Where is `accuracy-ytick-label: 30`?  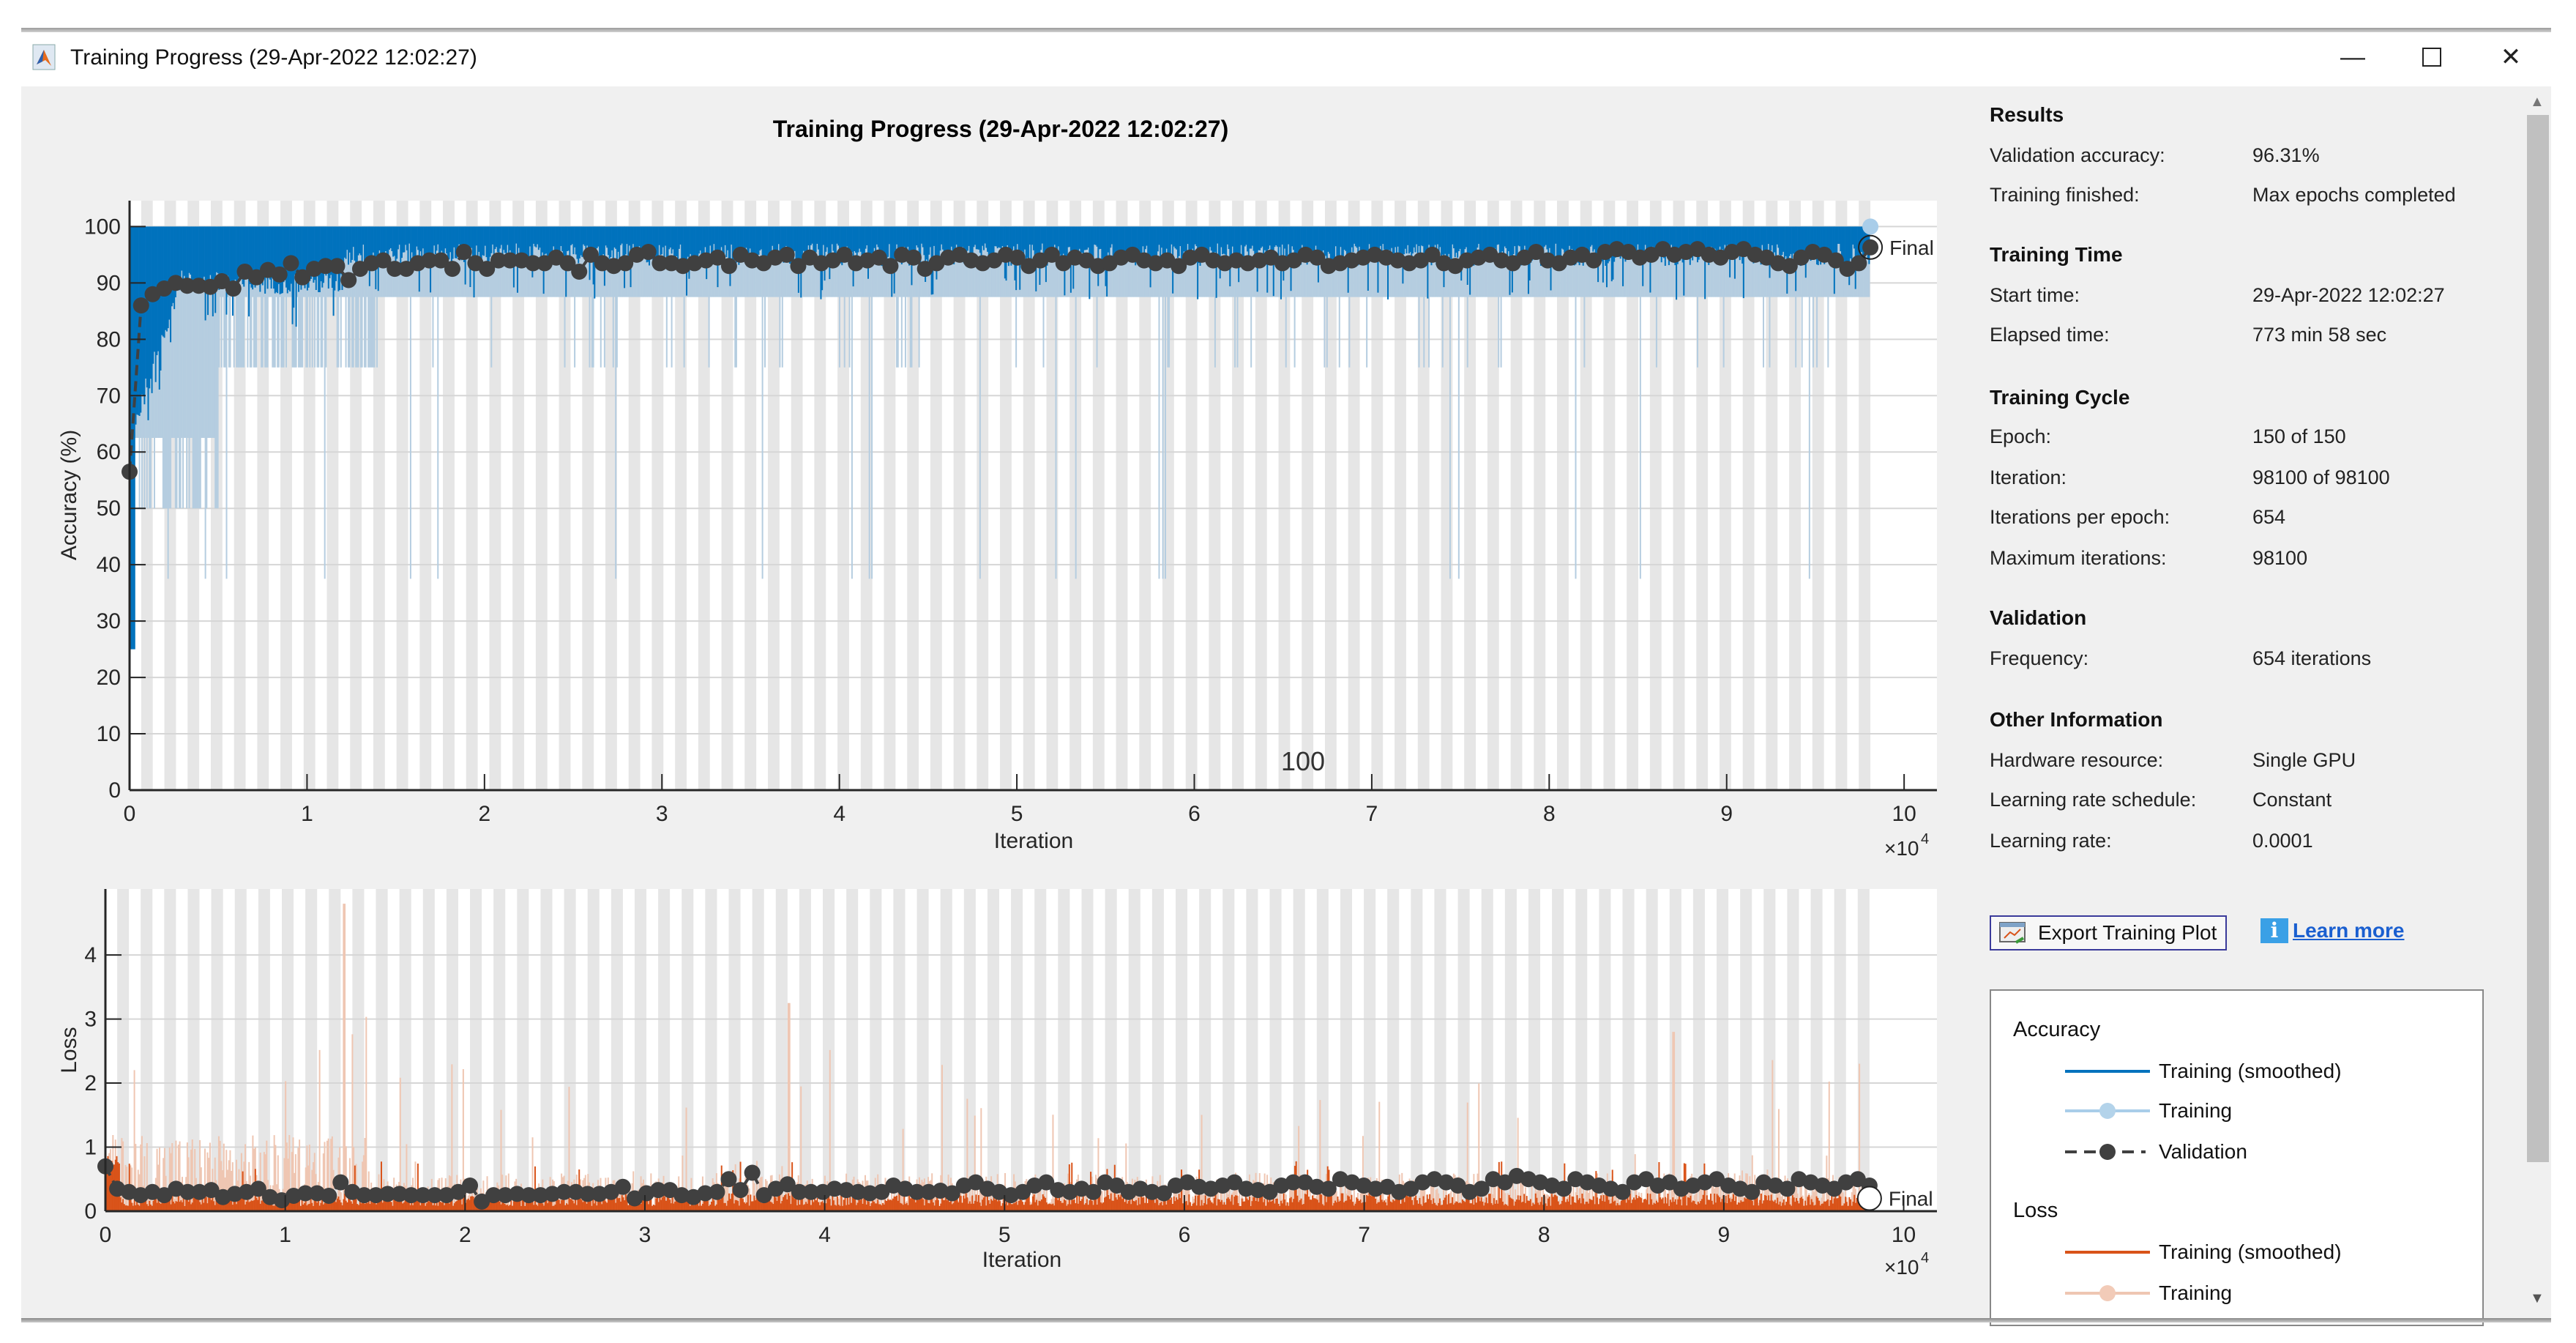 accuracy-ytick-label: 30 is located at coordinates (109, 621).